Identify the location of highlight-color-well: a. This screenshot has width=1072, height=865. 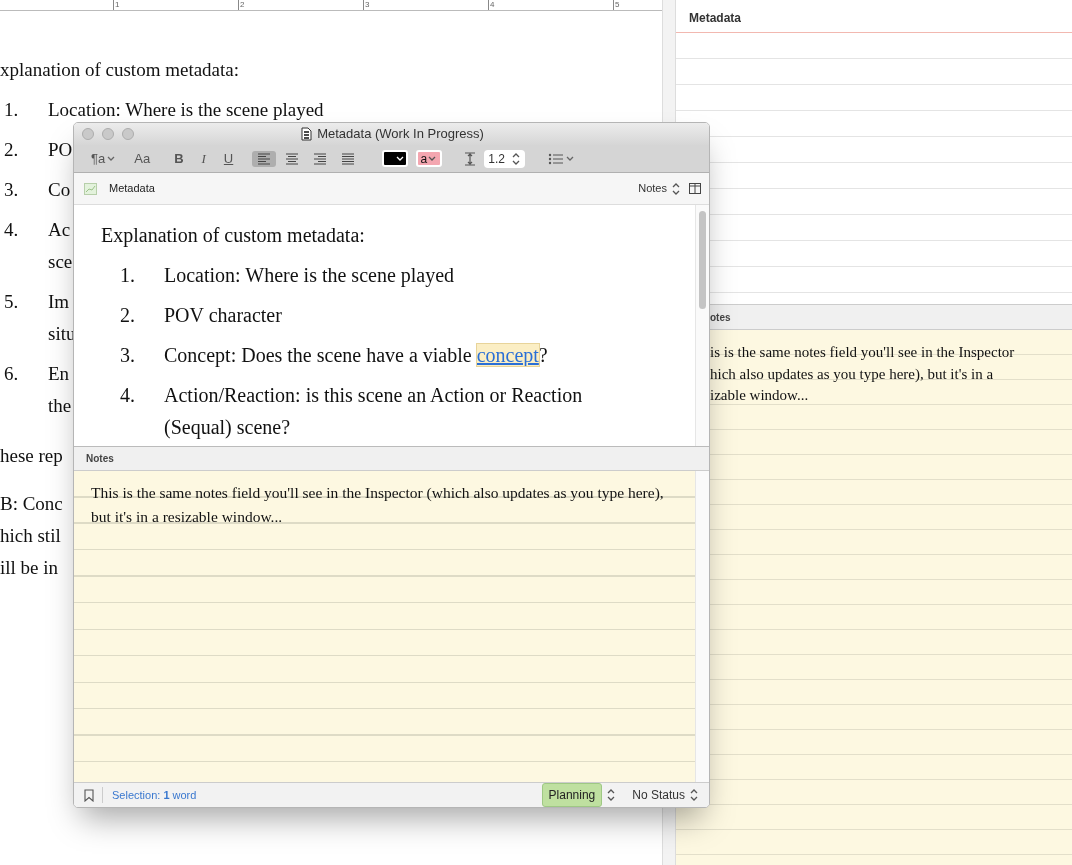
(429, 158).